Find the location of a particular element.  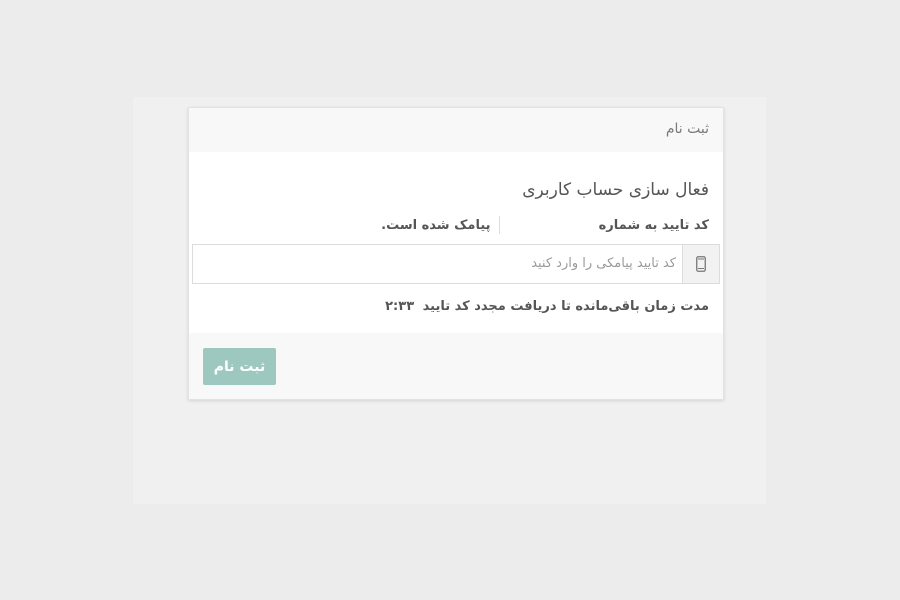

phone-number-placeholder is located at coordinates (544, 225).